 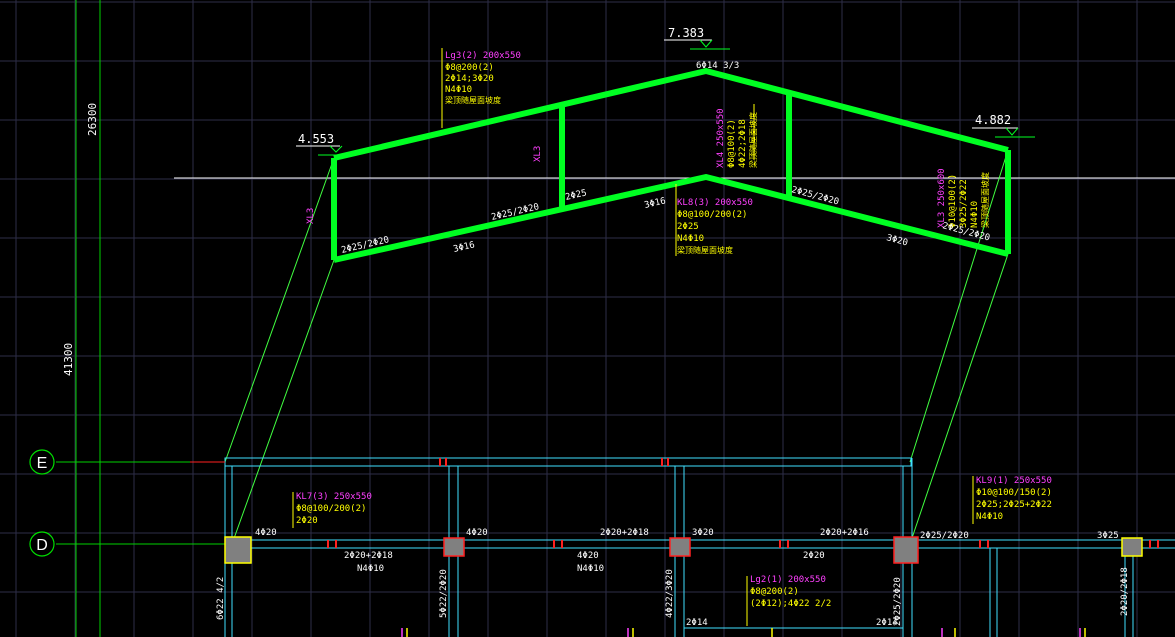 What do you see at coordinates (844, 533) in the screenshot?
I see `d-2b20-2b16: 2Φ20+2Φ16` at bounding box center [844, 533].